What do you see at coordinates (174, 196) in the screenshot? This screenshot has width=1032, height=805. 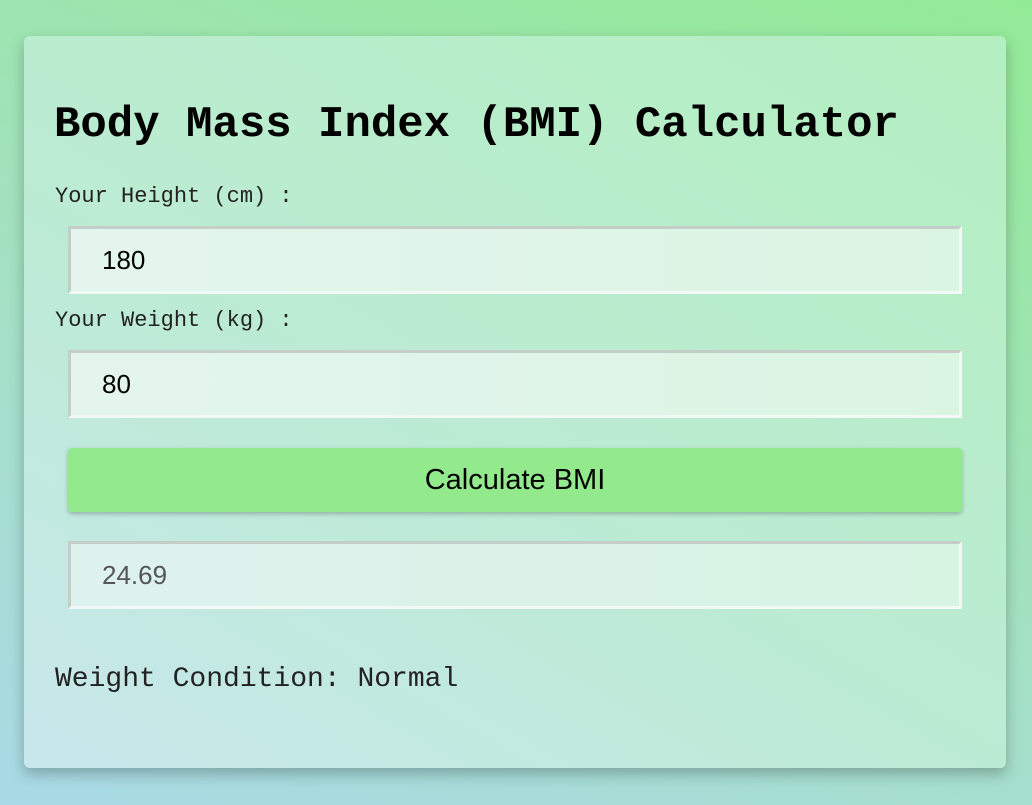 I see `height-label: Your Height (cm) :` at bounding box center [174, 196].